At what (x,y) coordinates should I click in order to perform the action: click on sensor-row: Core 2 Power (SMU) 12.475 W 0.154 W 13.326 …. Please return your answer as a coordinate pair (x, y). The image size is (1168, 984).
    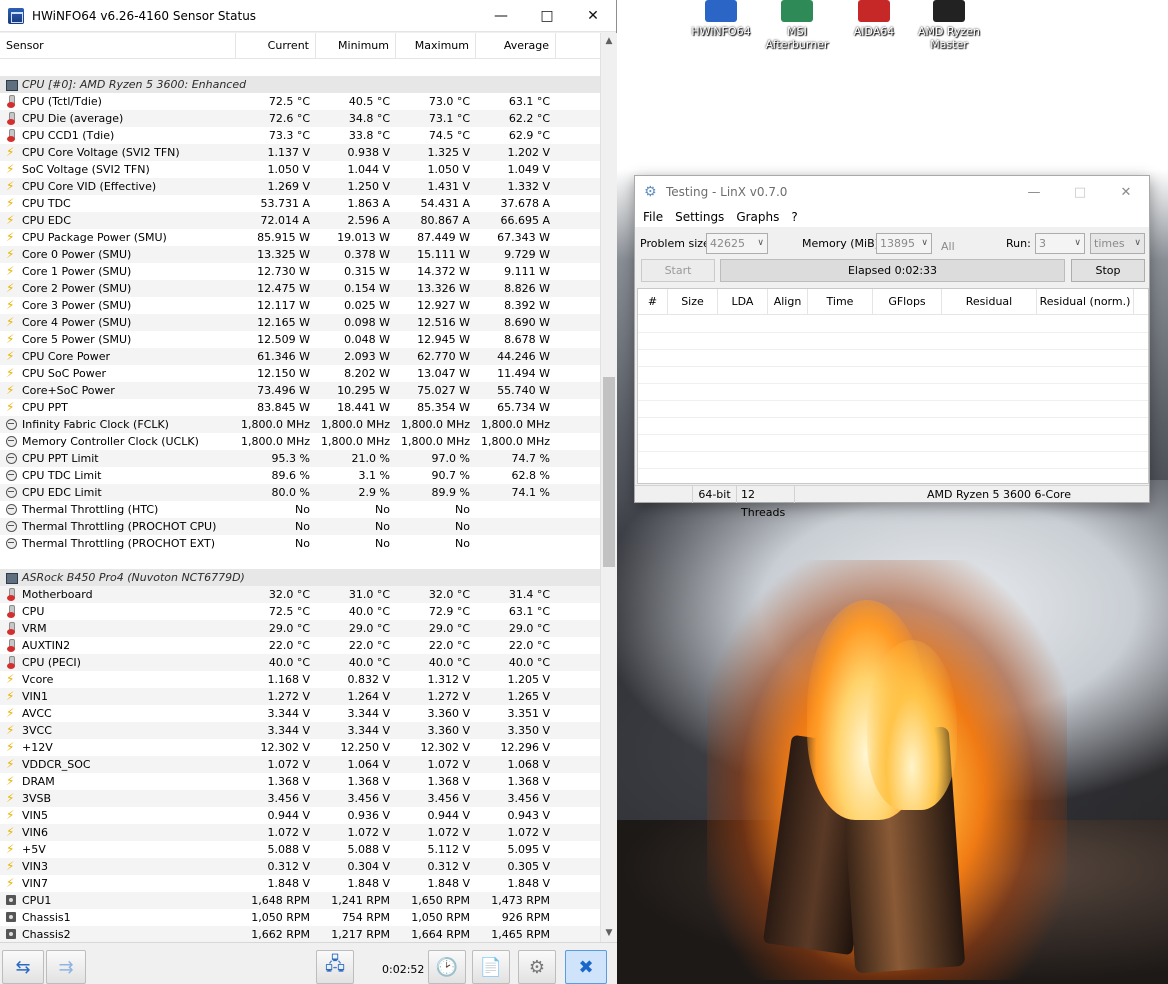
    Looking at the image, I should click on (300, 288).